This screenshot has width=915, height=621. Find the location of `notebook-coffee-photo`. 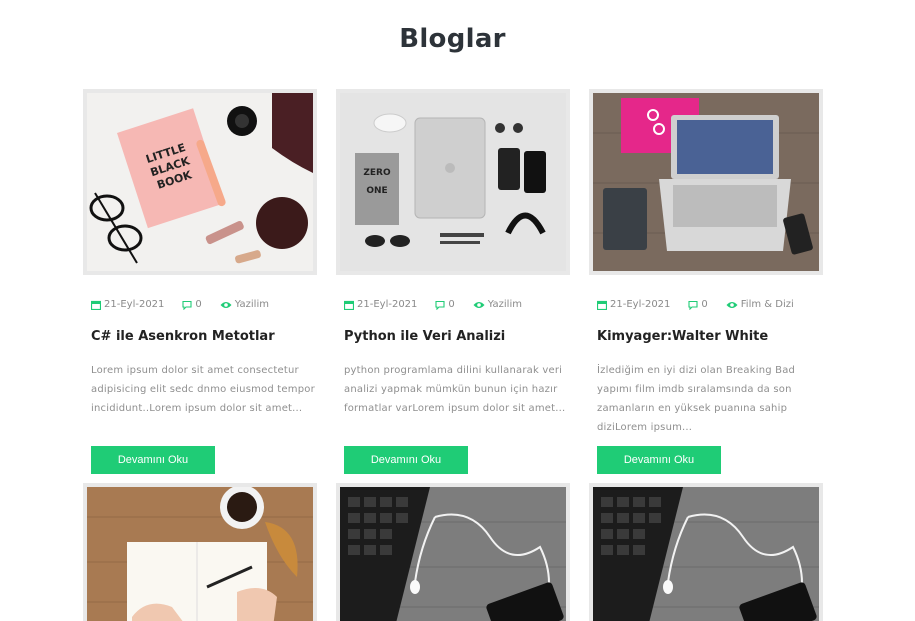

notebook-coffee-photo is located at coordinates (200, 554).